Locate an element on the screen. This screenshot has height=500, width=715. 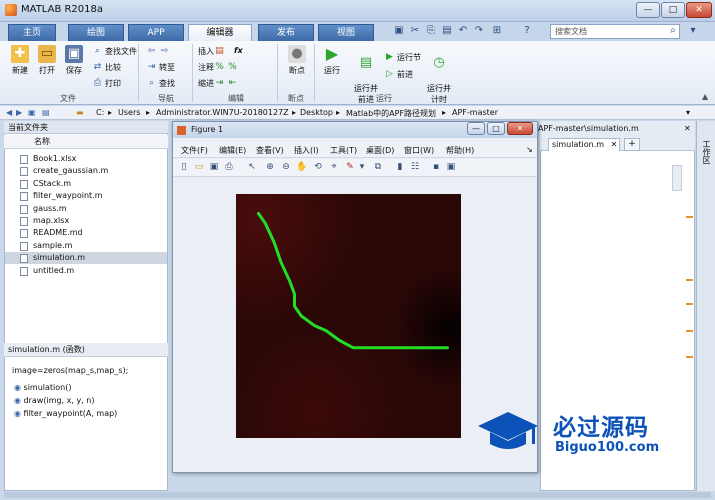
tab-apps: APP is located at coordinates (156, 32).